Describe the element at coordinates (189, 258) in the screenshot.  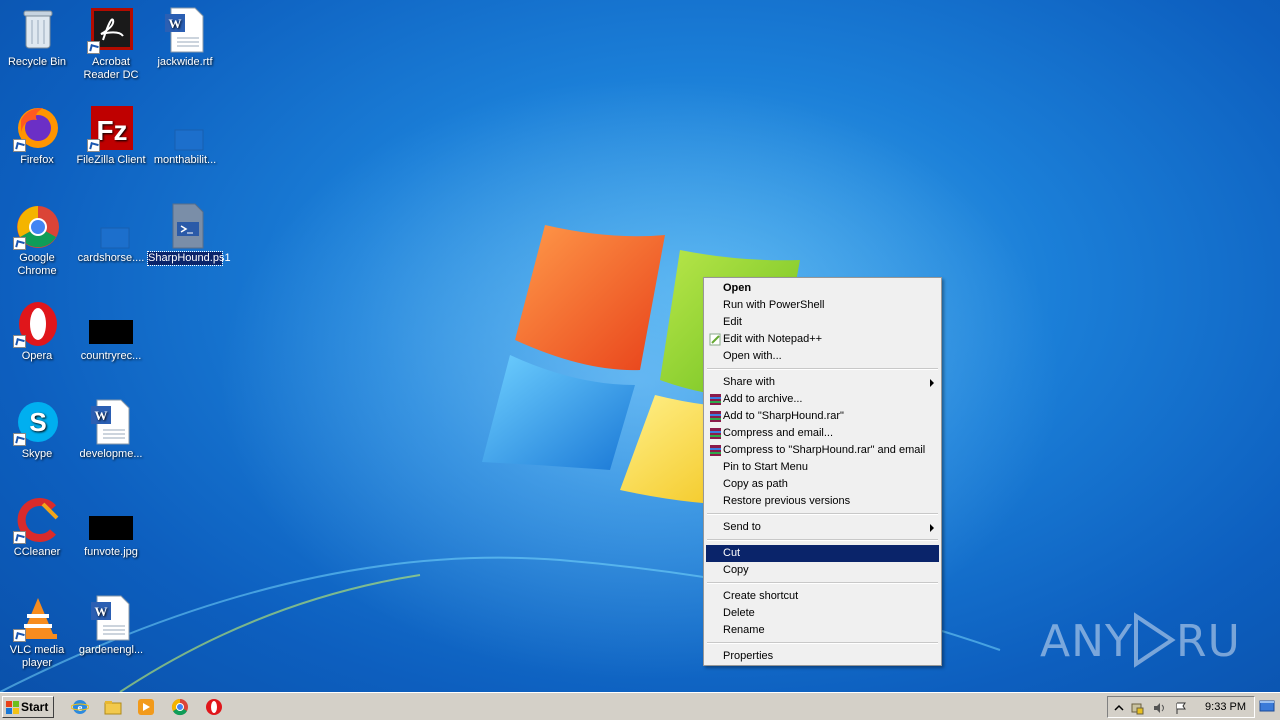
I see `desktop-icon-label: SharpHound.ps1` at that location.